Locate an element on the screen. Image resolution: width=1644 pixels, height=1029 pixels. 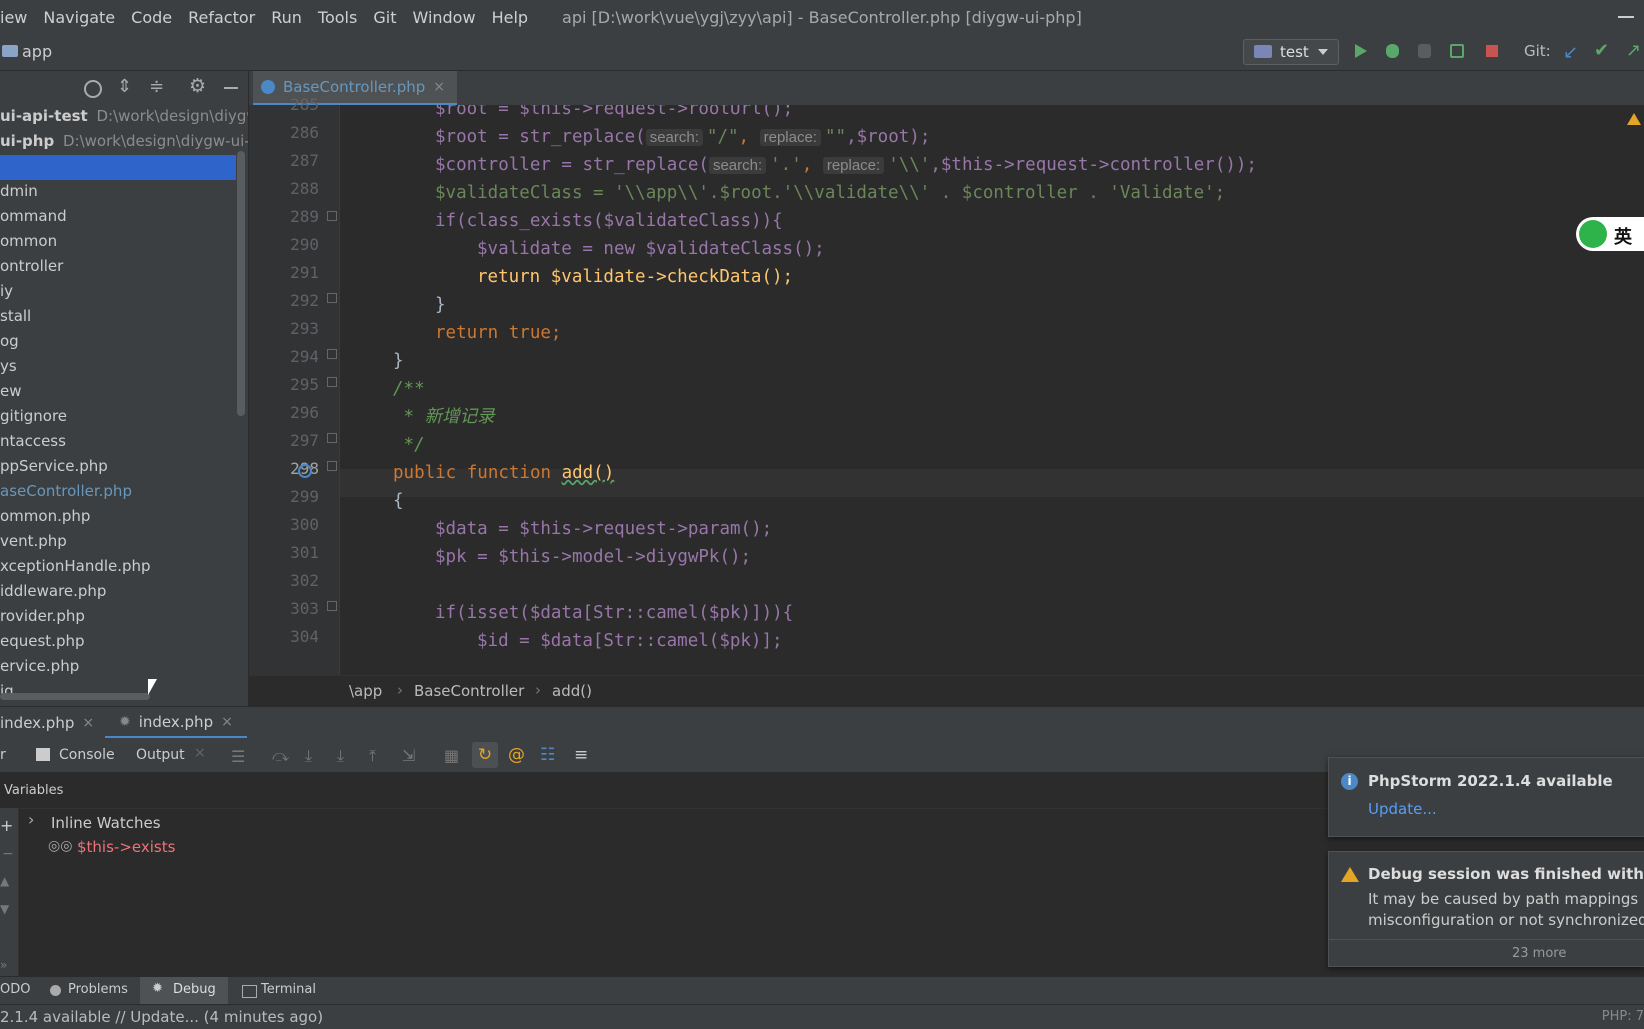
tree-item: ommand is located at coordinates (33, 216).